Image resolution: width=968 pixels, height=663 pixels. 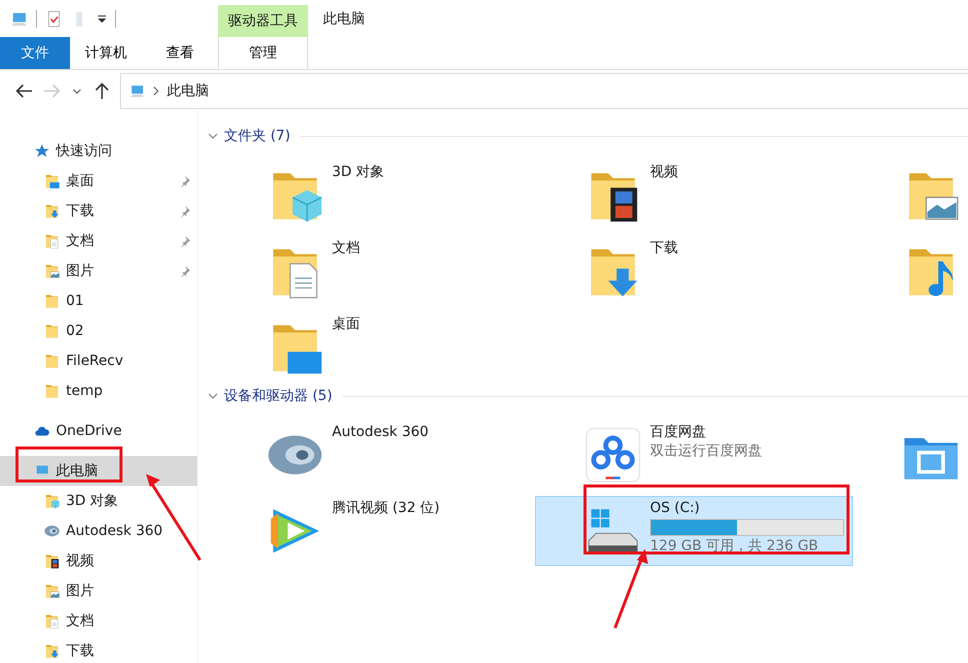 I want to click on tile-label: 文档, so click(x=346, y=248).